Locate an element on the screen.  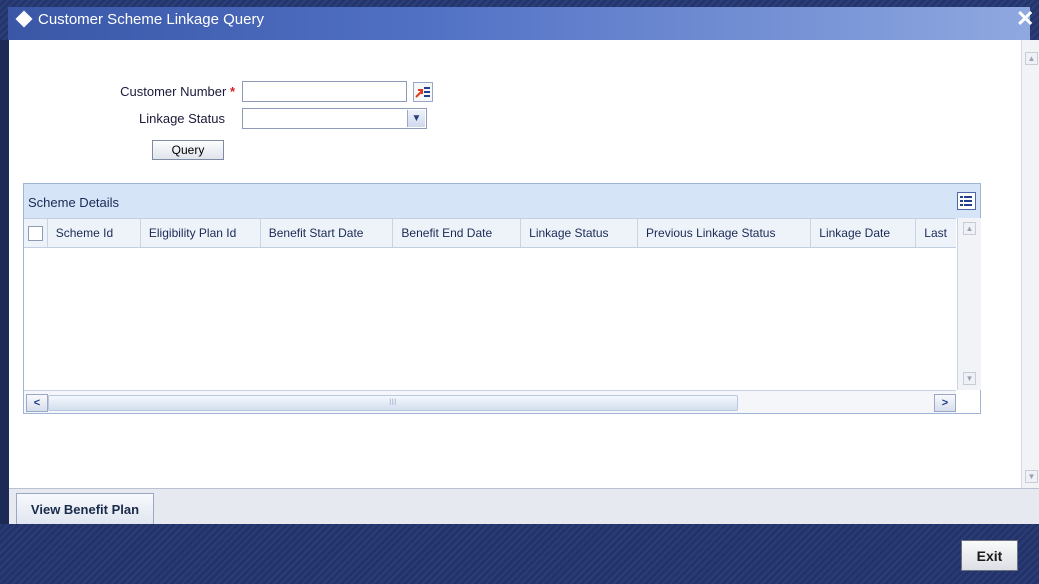
column-header-previous-linkage-status: Previous Linkage Status is located at coordinates (725, 233).